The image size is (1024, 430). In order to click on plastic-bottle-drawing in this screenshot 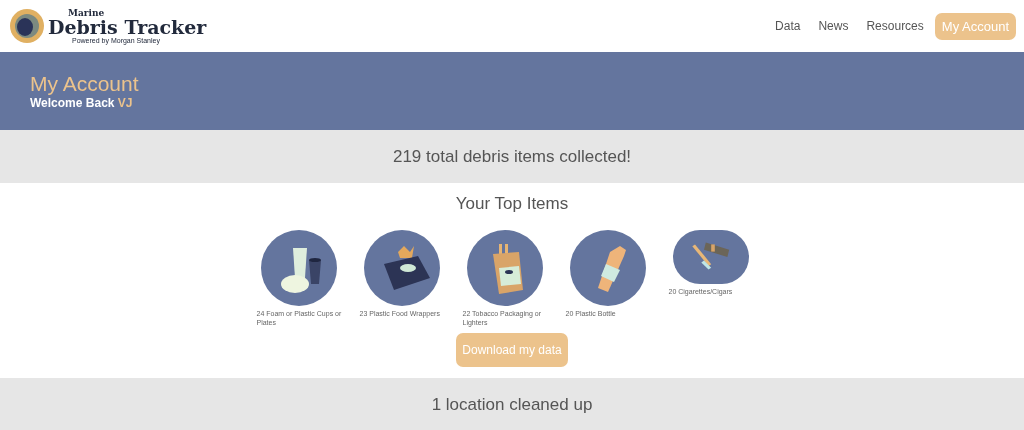, I will do `click(611, 269)`.